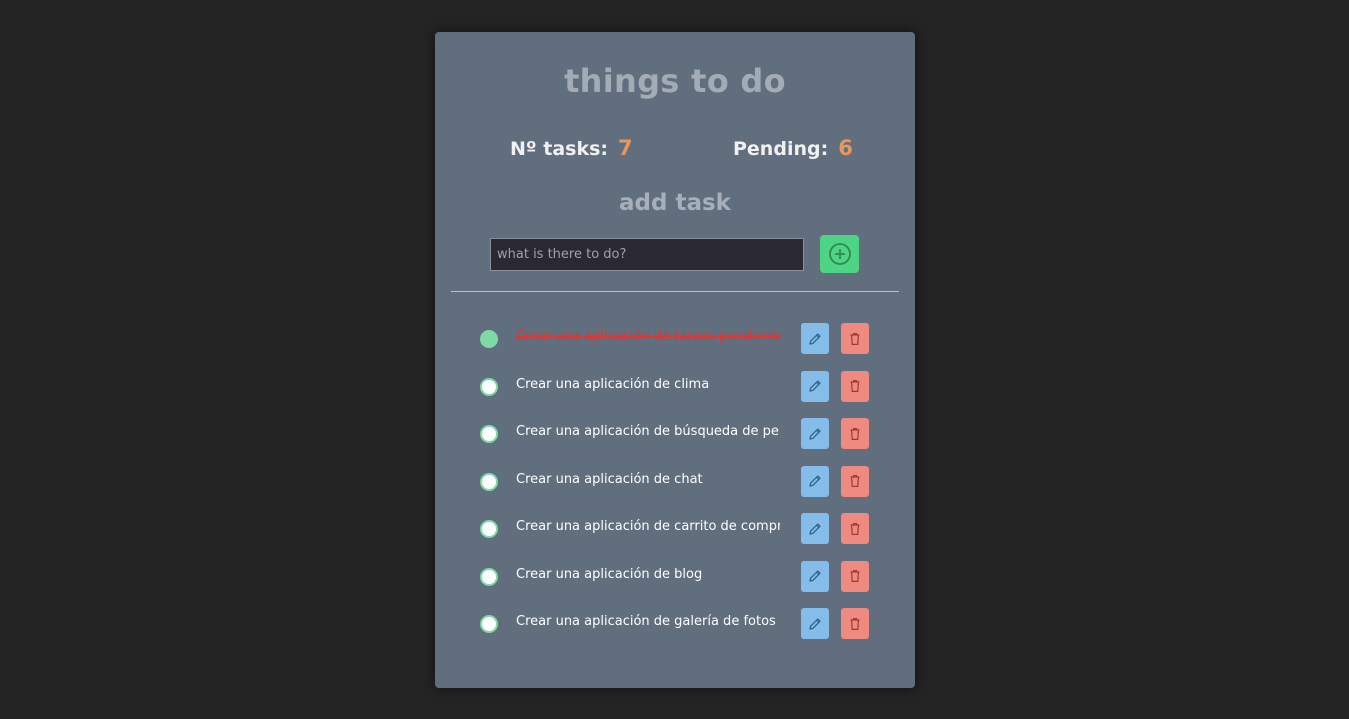 The image size is (1349, 719). I want to click on task-label: Crear una aplicación de blog, so click(609, 574).